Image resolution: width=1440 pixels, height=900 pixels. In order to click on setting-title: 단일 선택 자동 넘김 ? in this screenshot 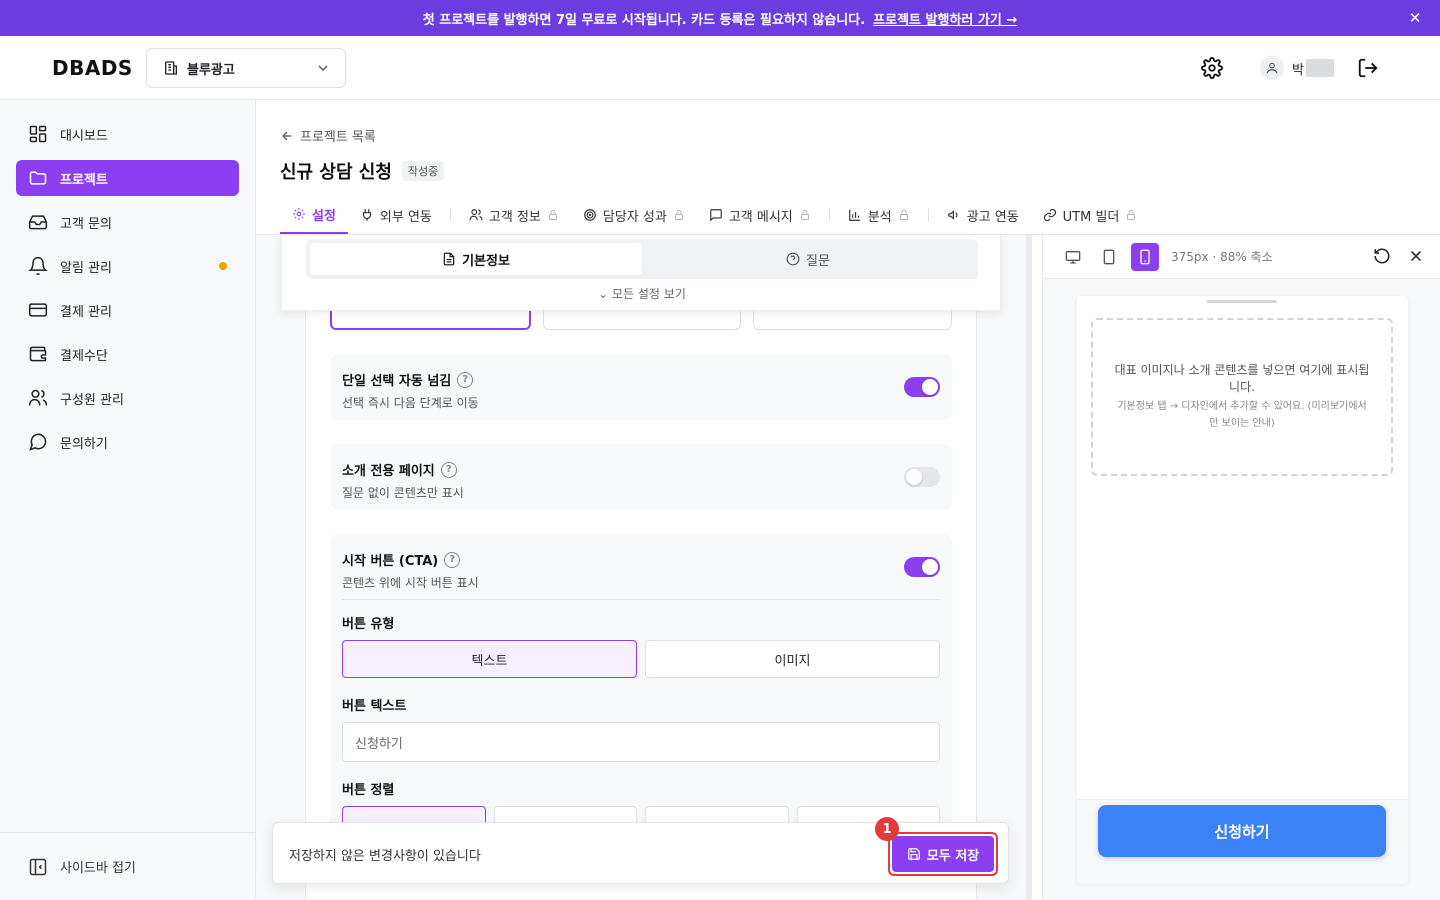, I will do `click(408, 379)`.